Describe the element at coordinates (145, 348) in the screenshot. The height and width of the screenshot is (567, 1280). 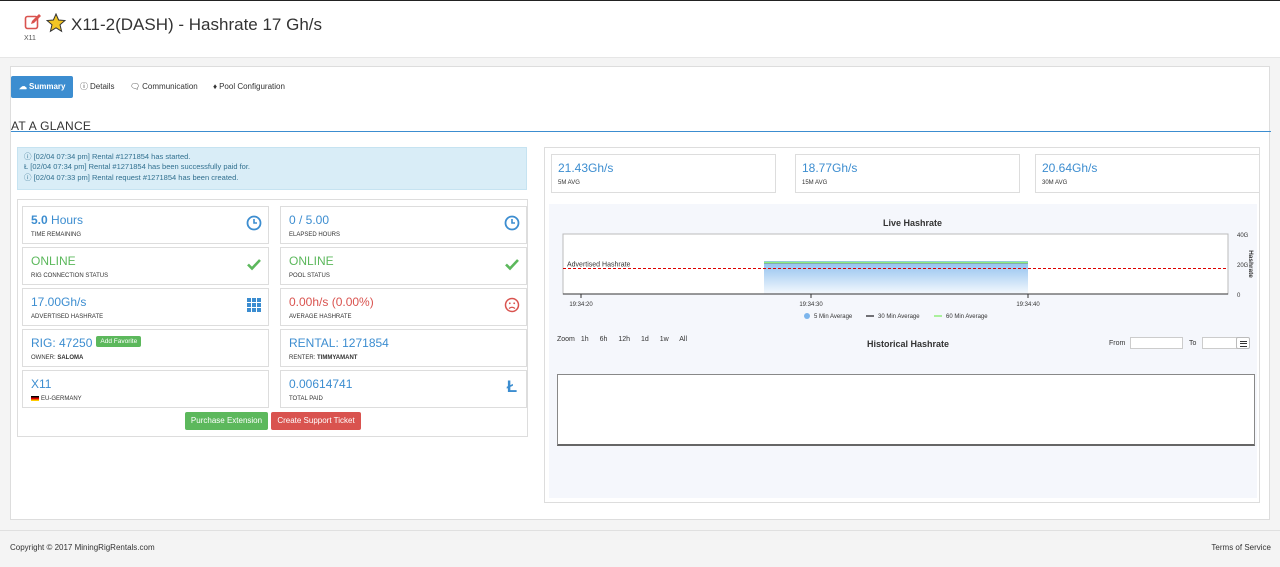
I see `stat-rig: RIG: 47250 Add Favorite OWNER: SALOMA` at that location.